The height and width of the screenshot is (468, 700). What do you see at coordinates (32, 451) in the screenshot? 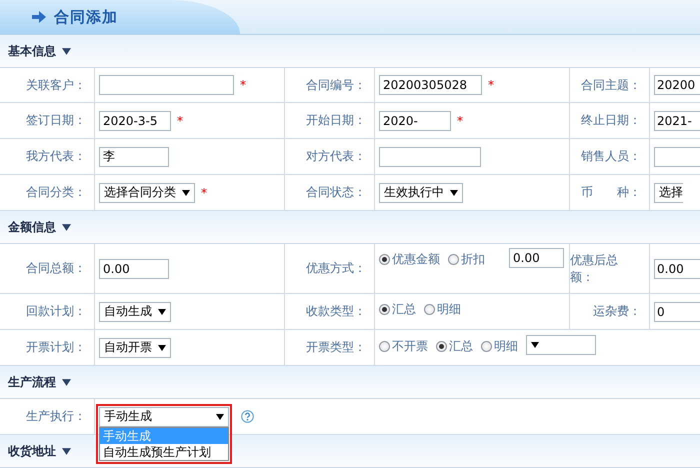
I see `section-title: 收货地址` at bounding box center [32, 451].